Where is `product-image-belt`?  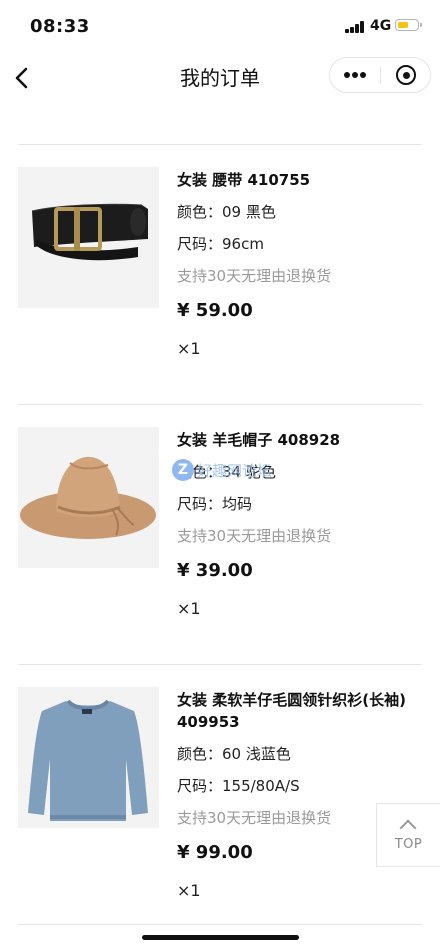
product-image-belt is located at coordinates (88, 237).